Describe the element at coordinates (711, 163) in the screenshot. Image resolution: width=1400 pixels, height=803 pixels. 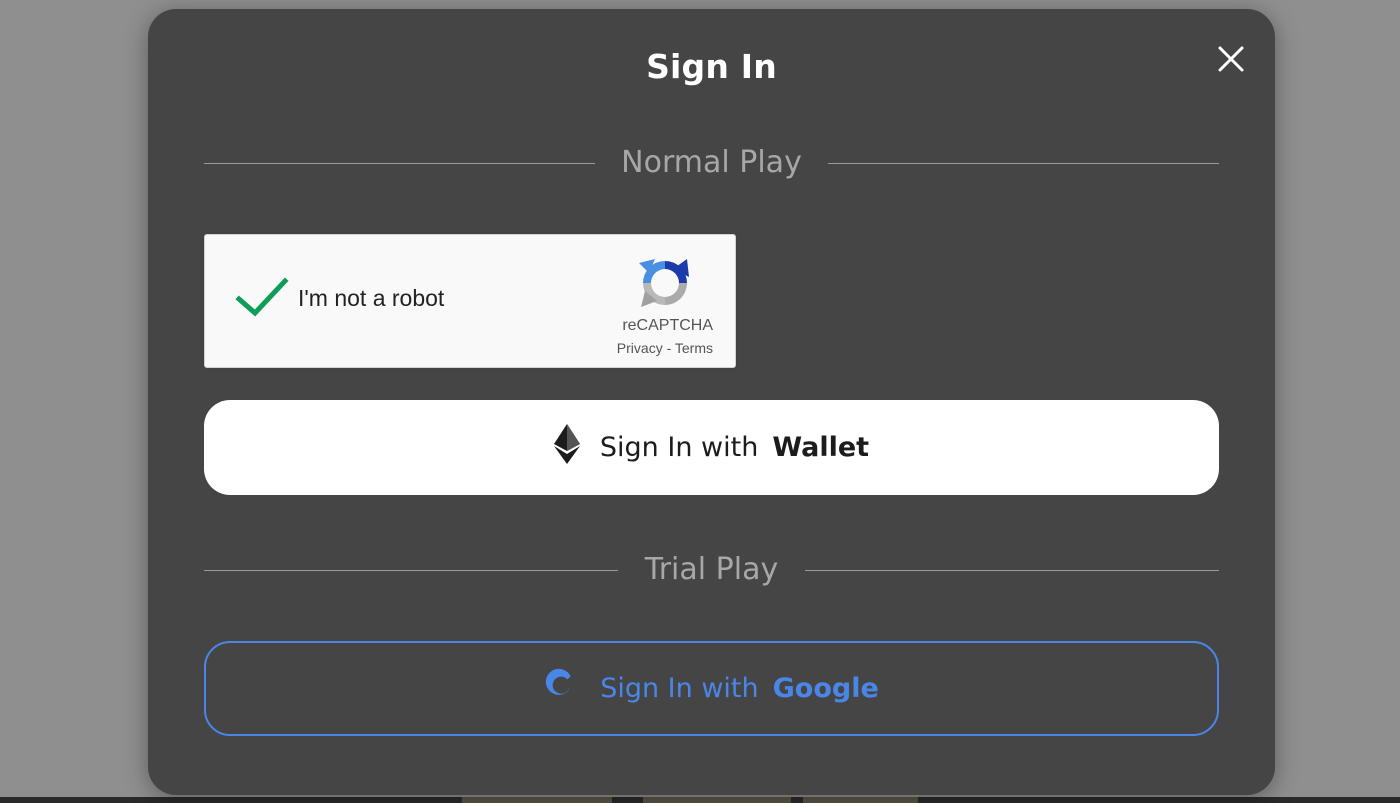
I see `section-divider-normal-play: Normal Play` at that location.